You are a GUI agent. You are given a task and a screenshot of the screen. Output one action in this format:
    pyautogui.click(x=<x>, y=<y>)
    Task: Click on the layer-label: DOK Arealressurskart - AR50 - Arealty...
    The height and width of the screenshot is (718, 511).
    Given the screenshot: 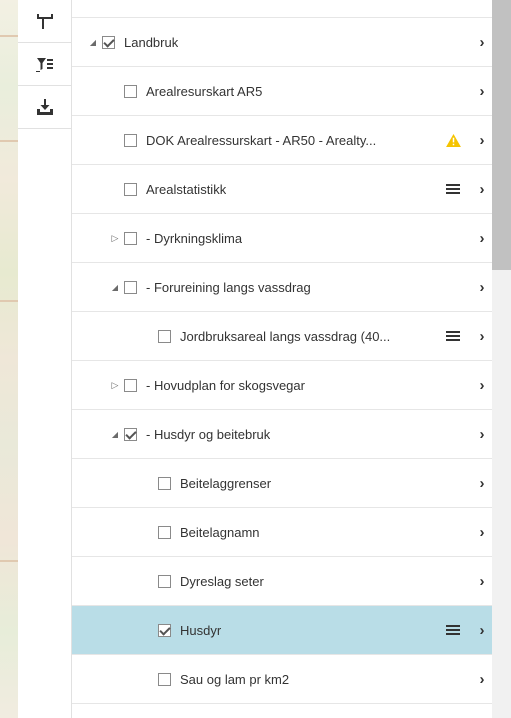 What is the action you would take?
    pyautogui.click(x=261, y=140)
    